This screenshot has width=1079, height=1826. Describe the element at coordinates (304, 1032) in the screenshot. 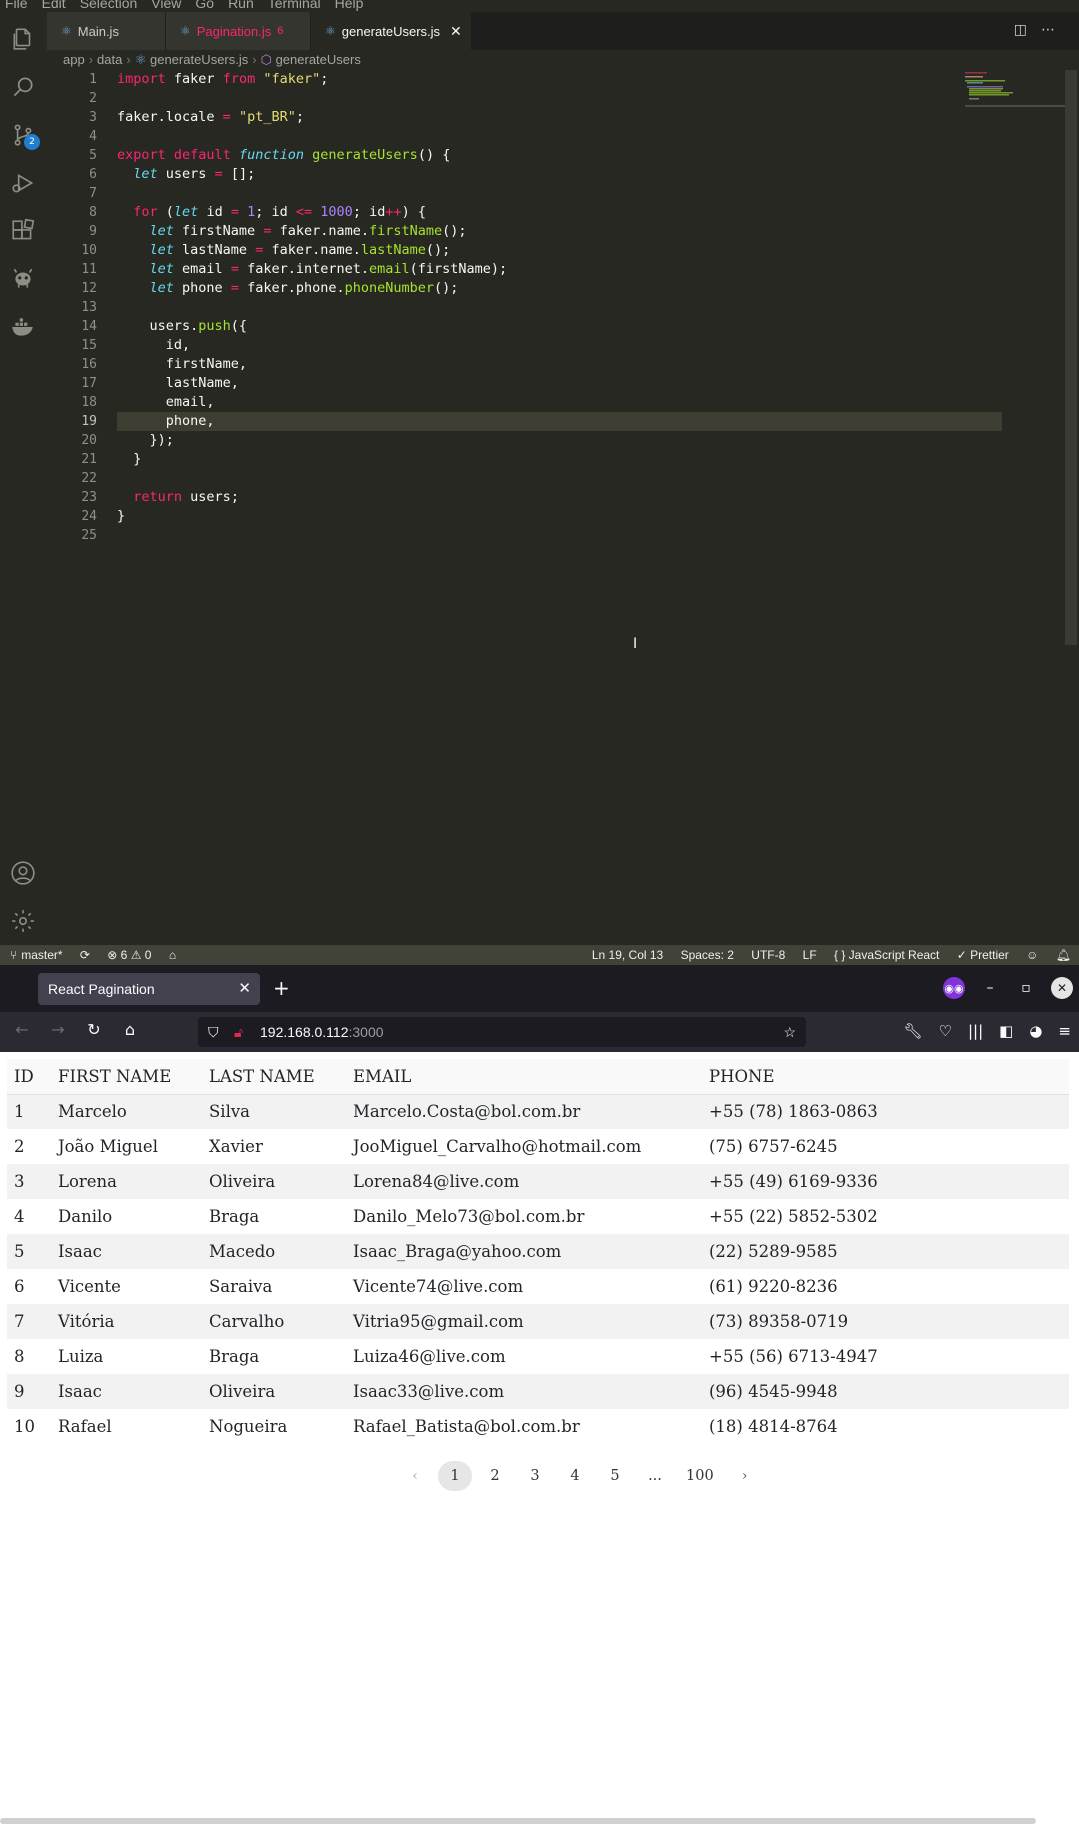

I see `url-host: 192.168.0.112` at that location.